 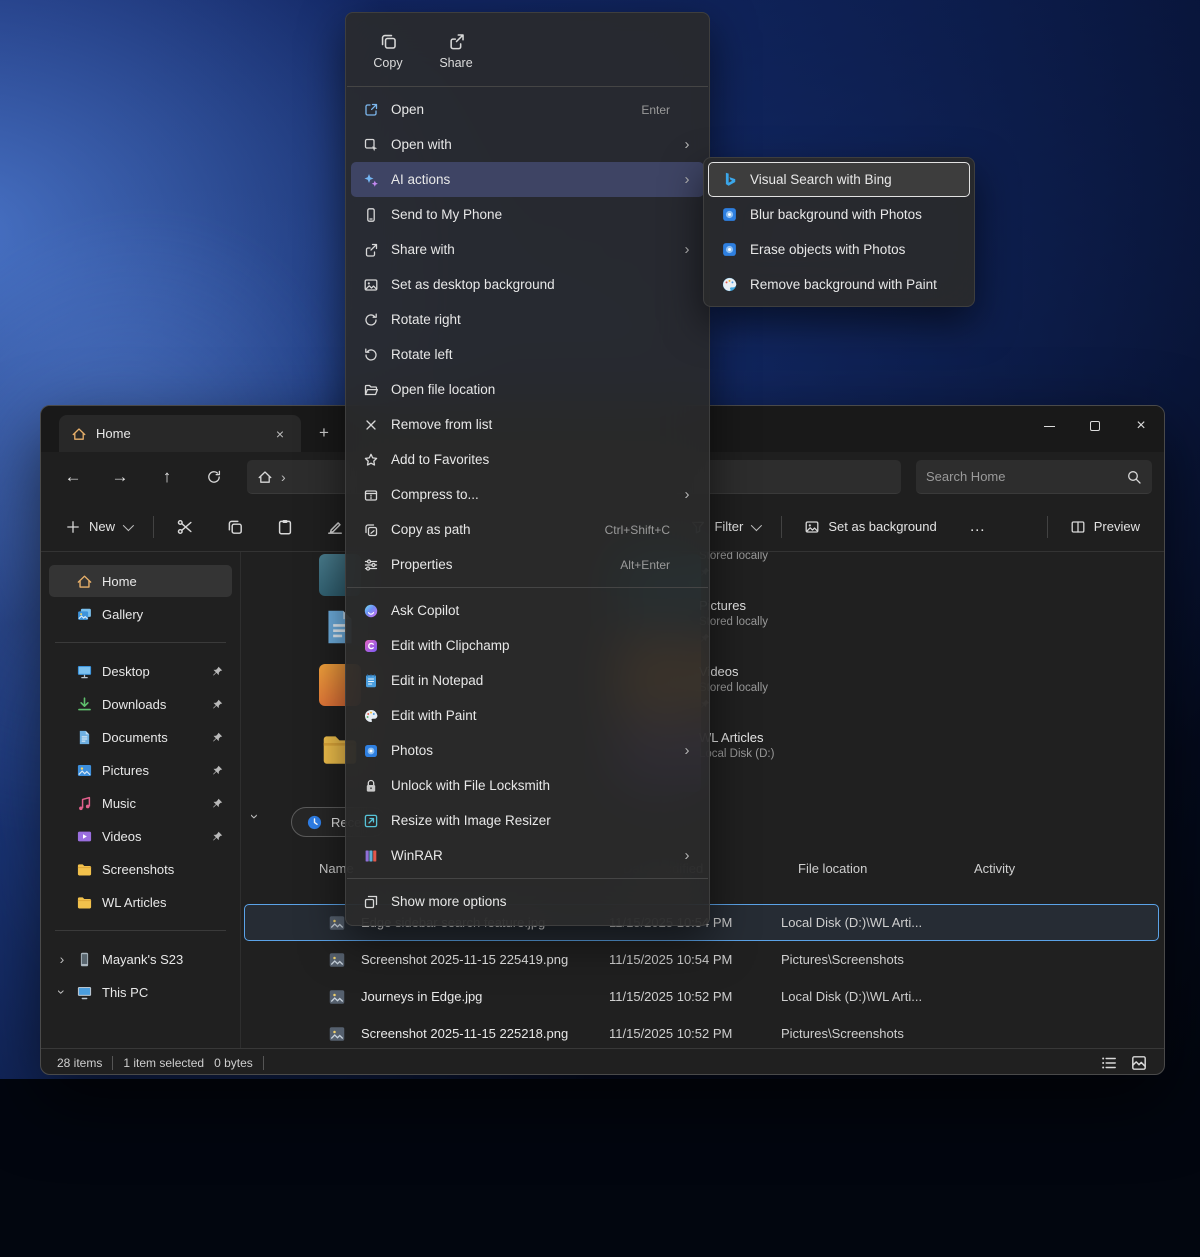 What do you see at coordinates (235, 527) in the screenshot?
I see `copy-button` at bounding box center [235, 527].